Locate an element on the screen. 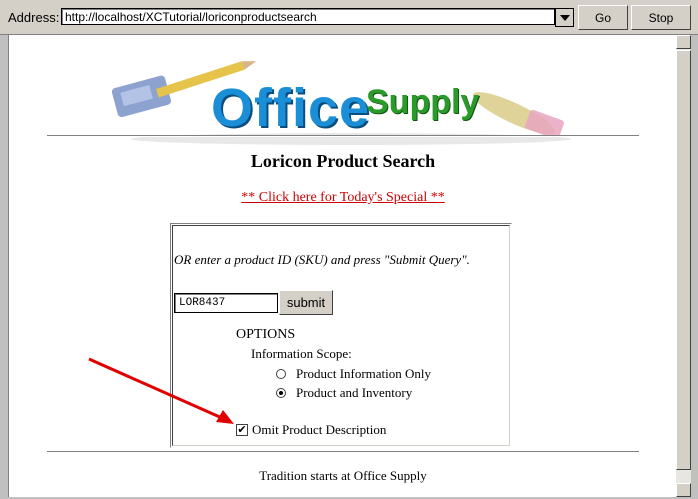 This screenshot has height=499, width=698. checkbox-label: Omit Product Description is located at coordinates (319, 429).